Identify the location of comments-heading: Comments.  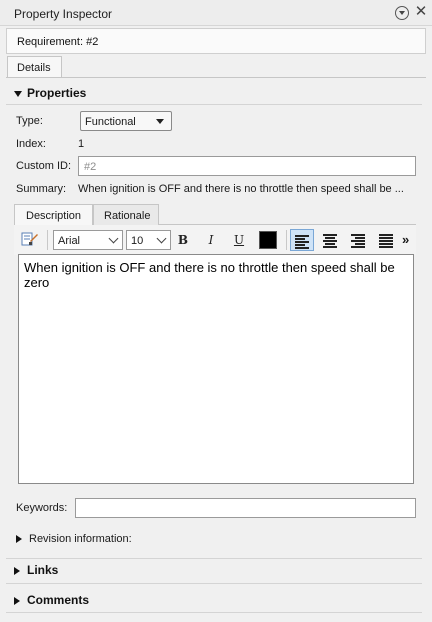
(58, 600).